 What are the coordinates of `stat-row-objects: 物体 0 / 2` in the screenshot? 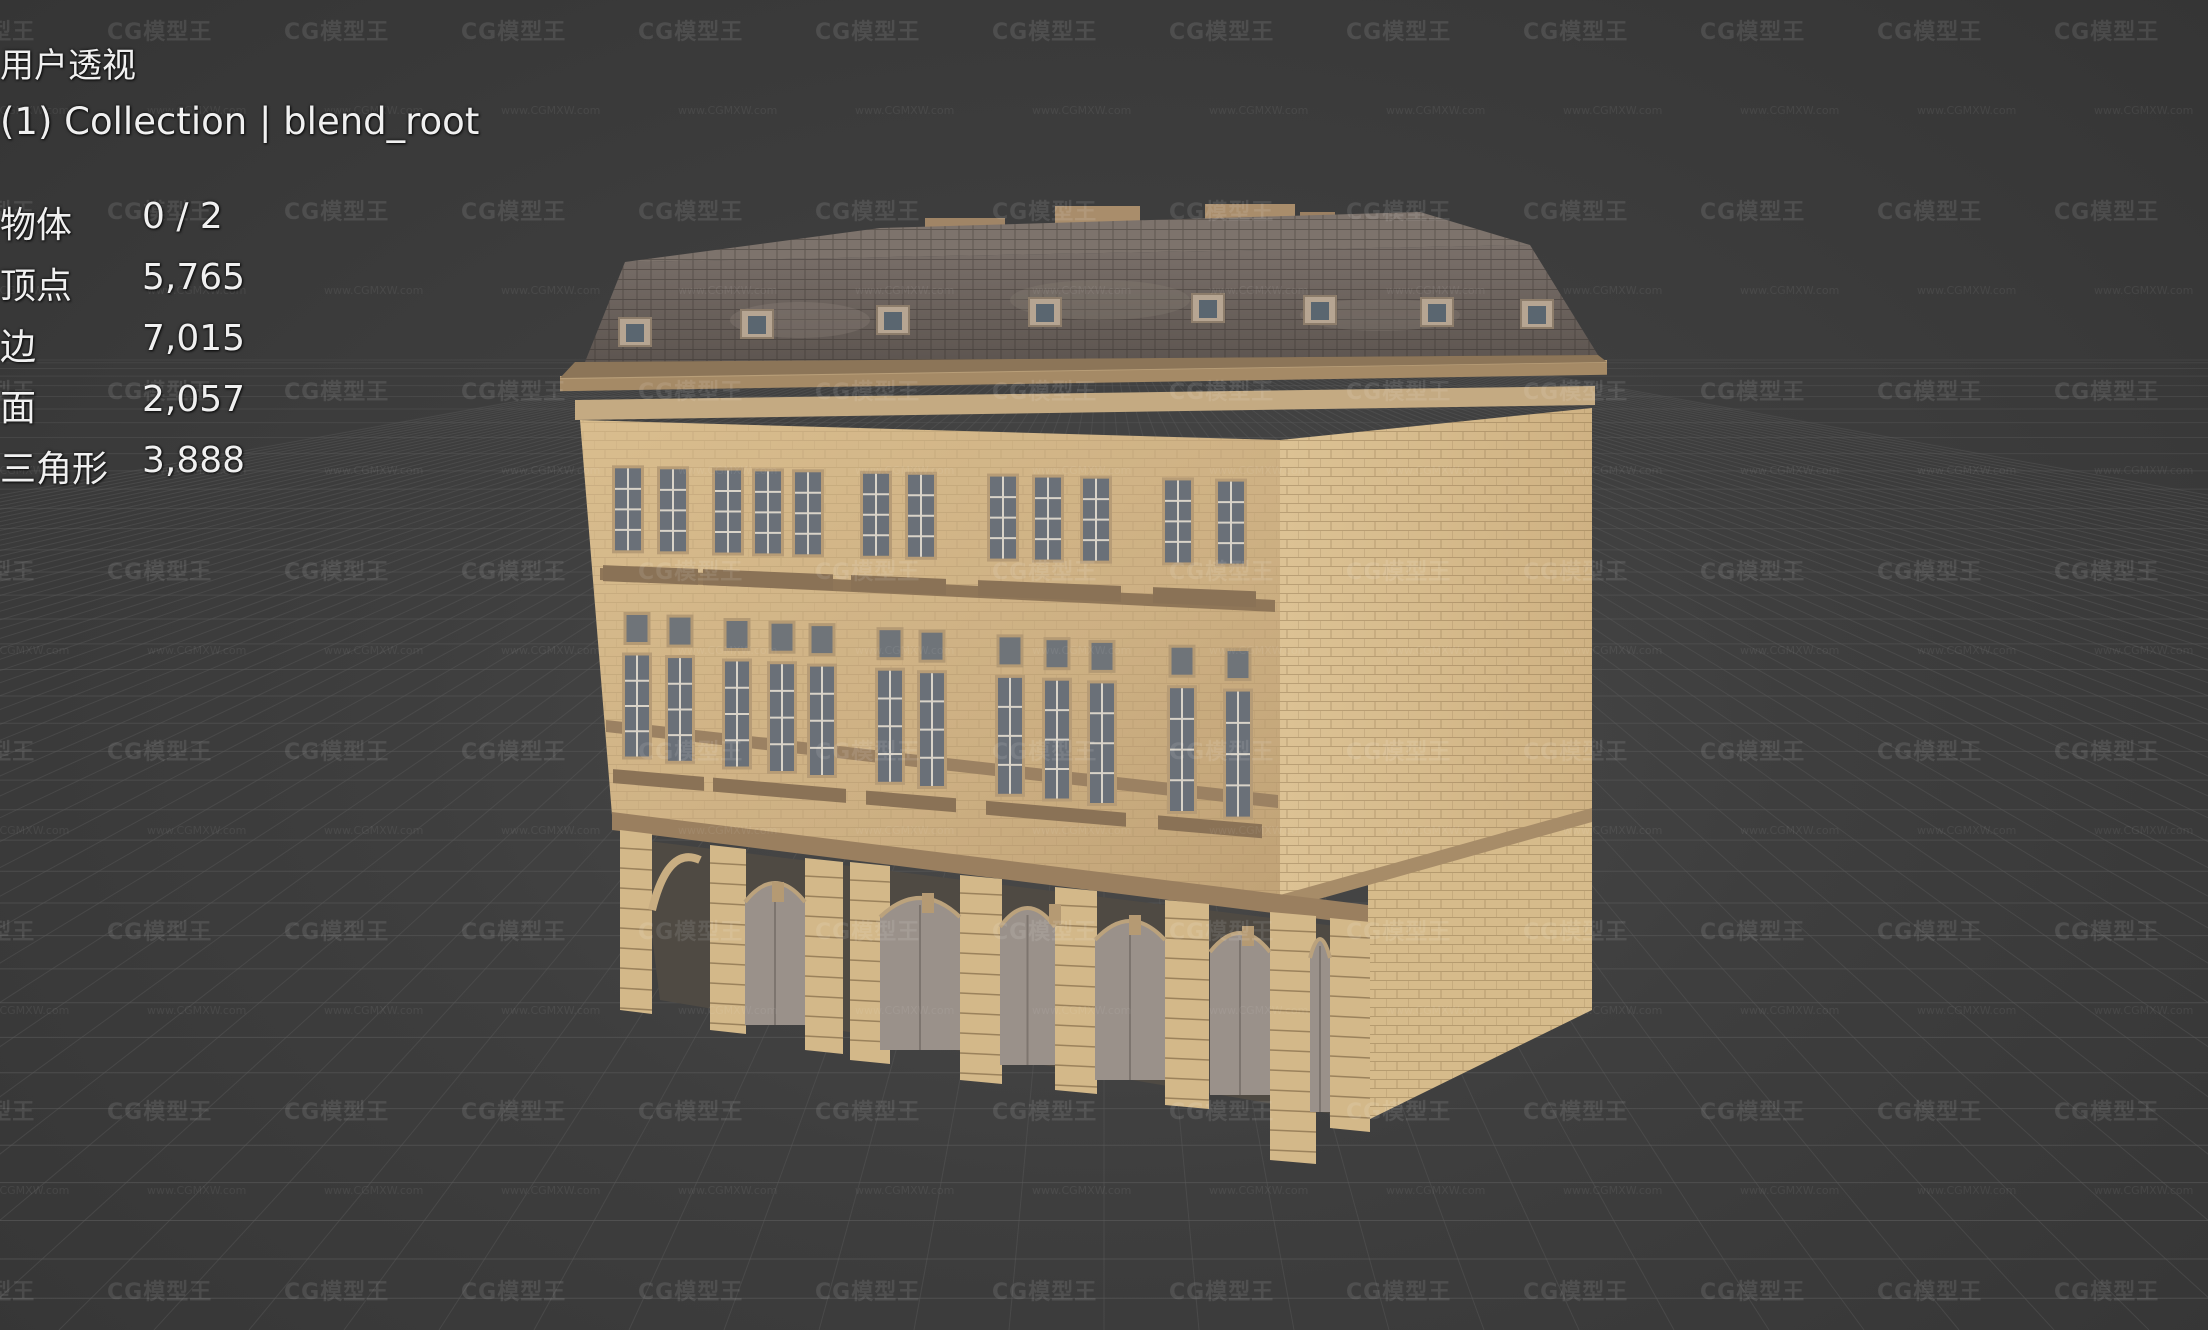 It's located at (150, 221).